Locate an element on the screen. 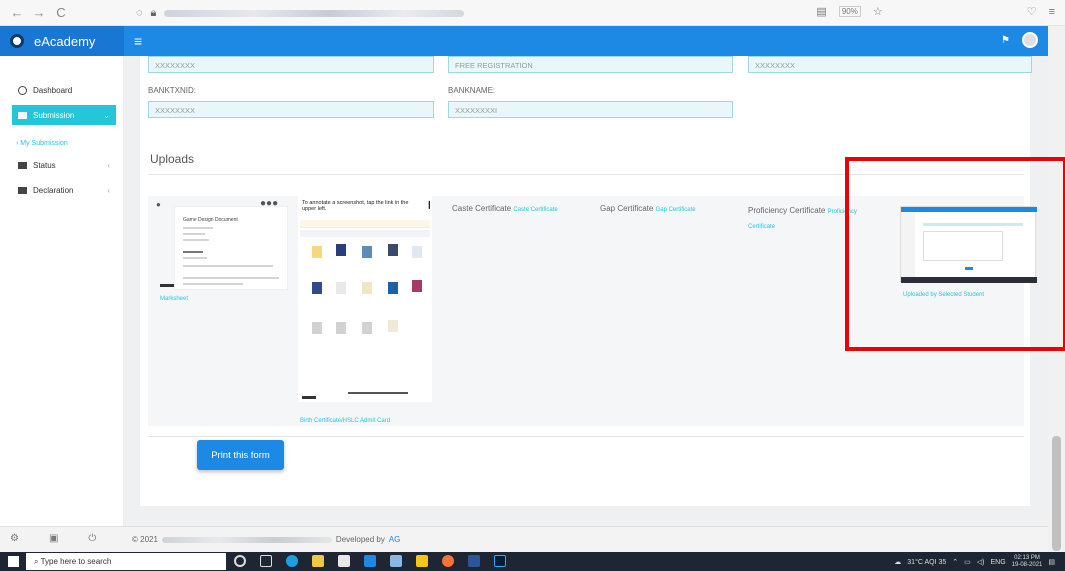  sidebar-item-declaration: Declaration ‹ is located at coordinates (62, 190).